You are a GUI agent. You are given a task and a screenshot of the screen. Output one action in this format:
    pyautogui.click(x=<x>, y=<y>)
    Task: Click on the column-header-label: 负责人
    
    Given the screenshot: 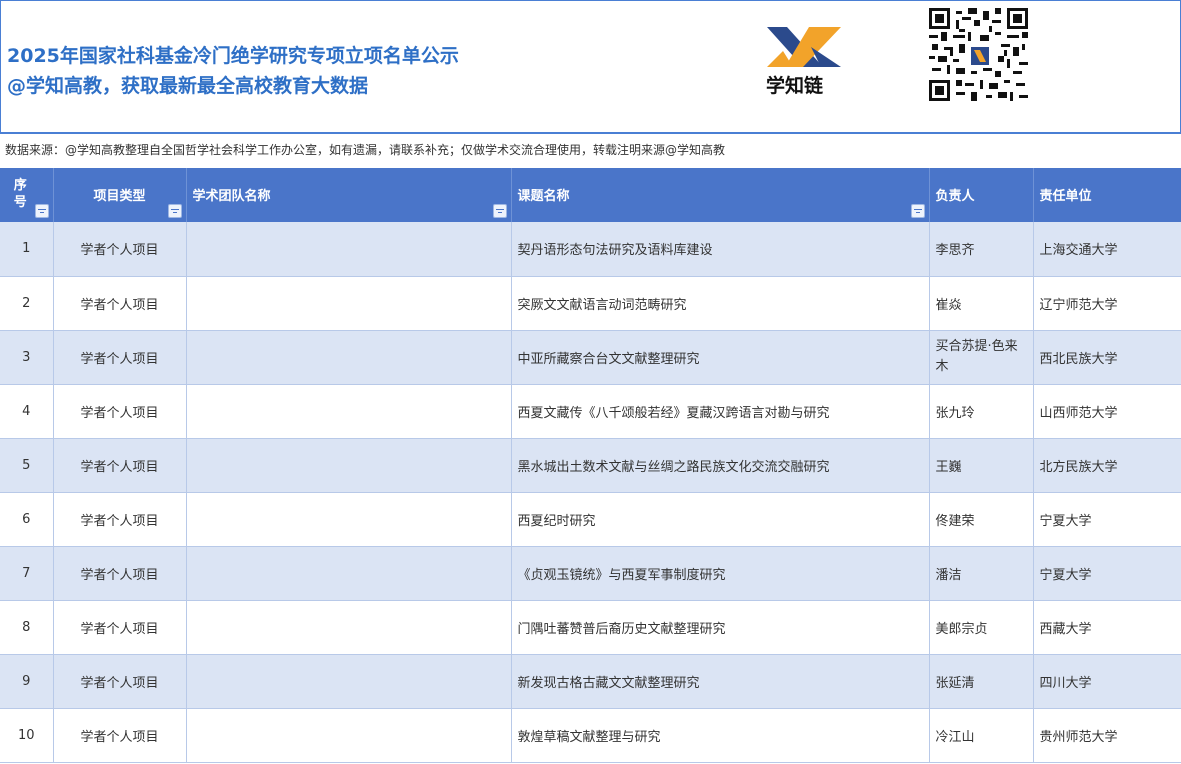 What is the action you would take?
    pyautogui.click(x=955, y=196)
    